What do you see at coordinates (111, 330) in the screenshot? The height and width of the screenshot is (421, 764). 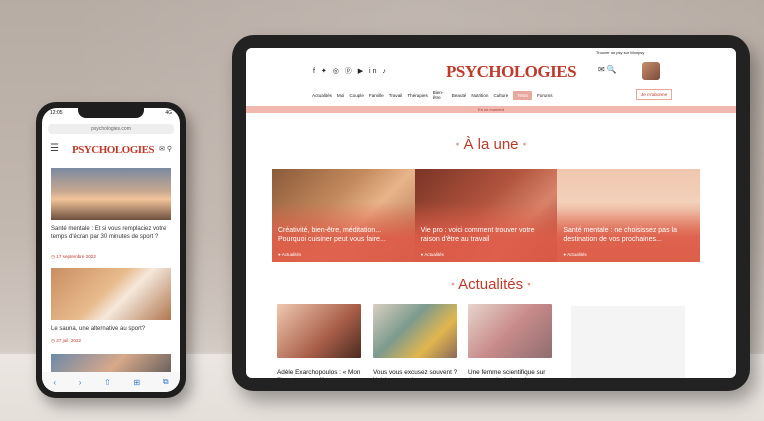 I see `article-title: Le sauna, une alternative au sport?` at bounding box center [111, 330].